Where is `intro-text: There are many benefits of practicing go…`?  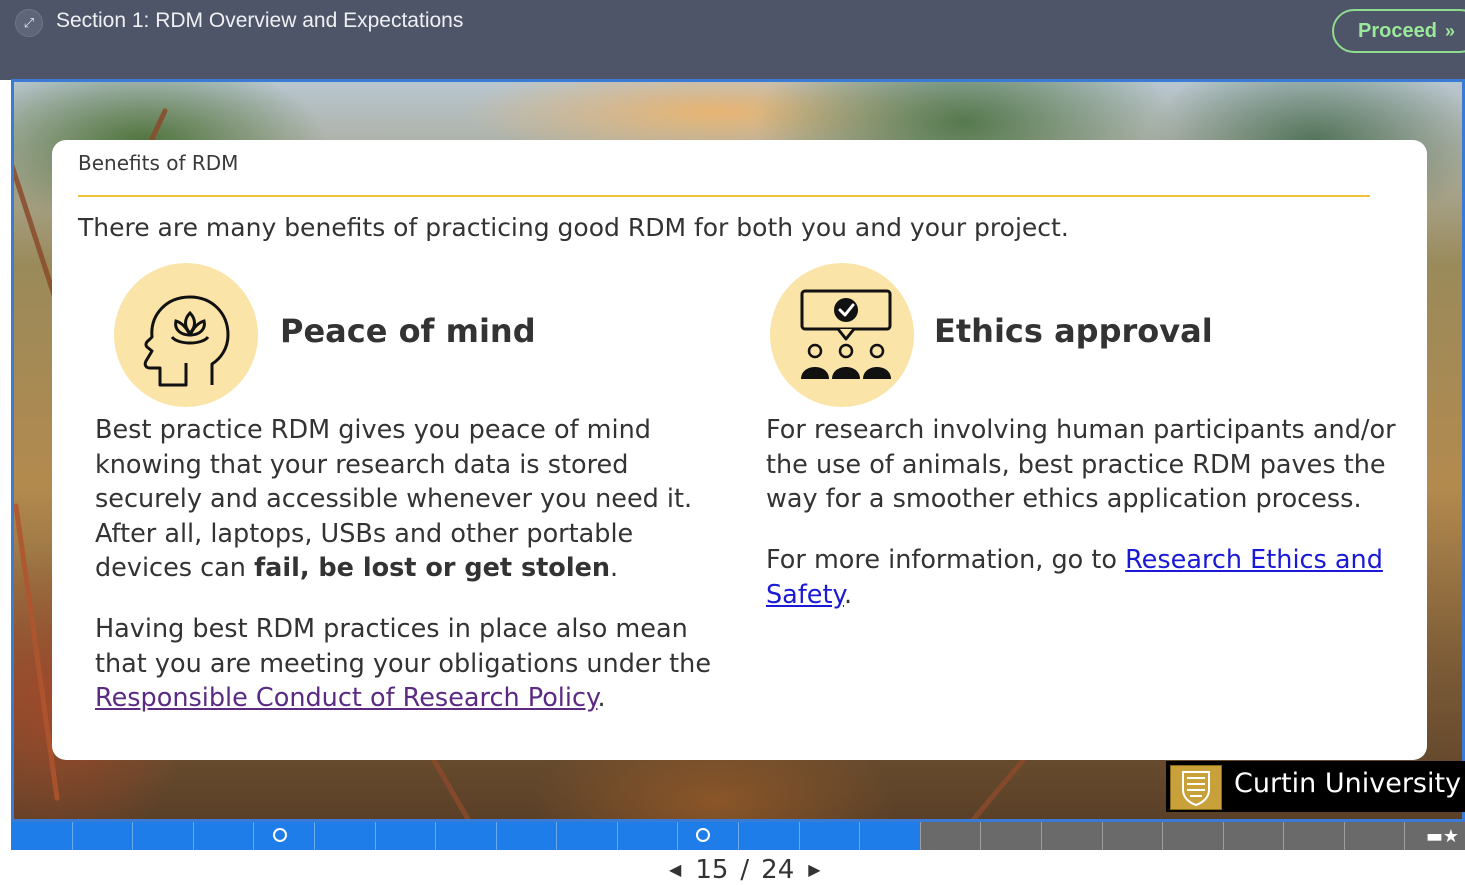
intro-text: There are many benefits of practicing go… is located at coordinates (573, 227).